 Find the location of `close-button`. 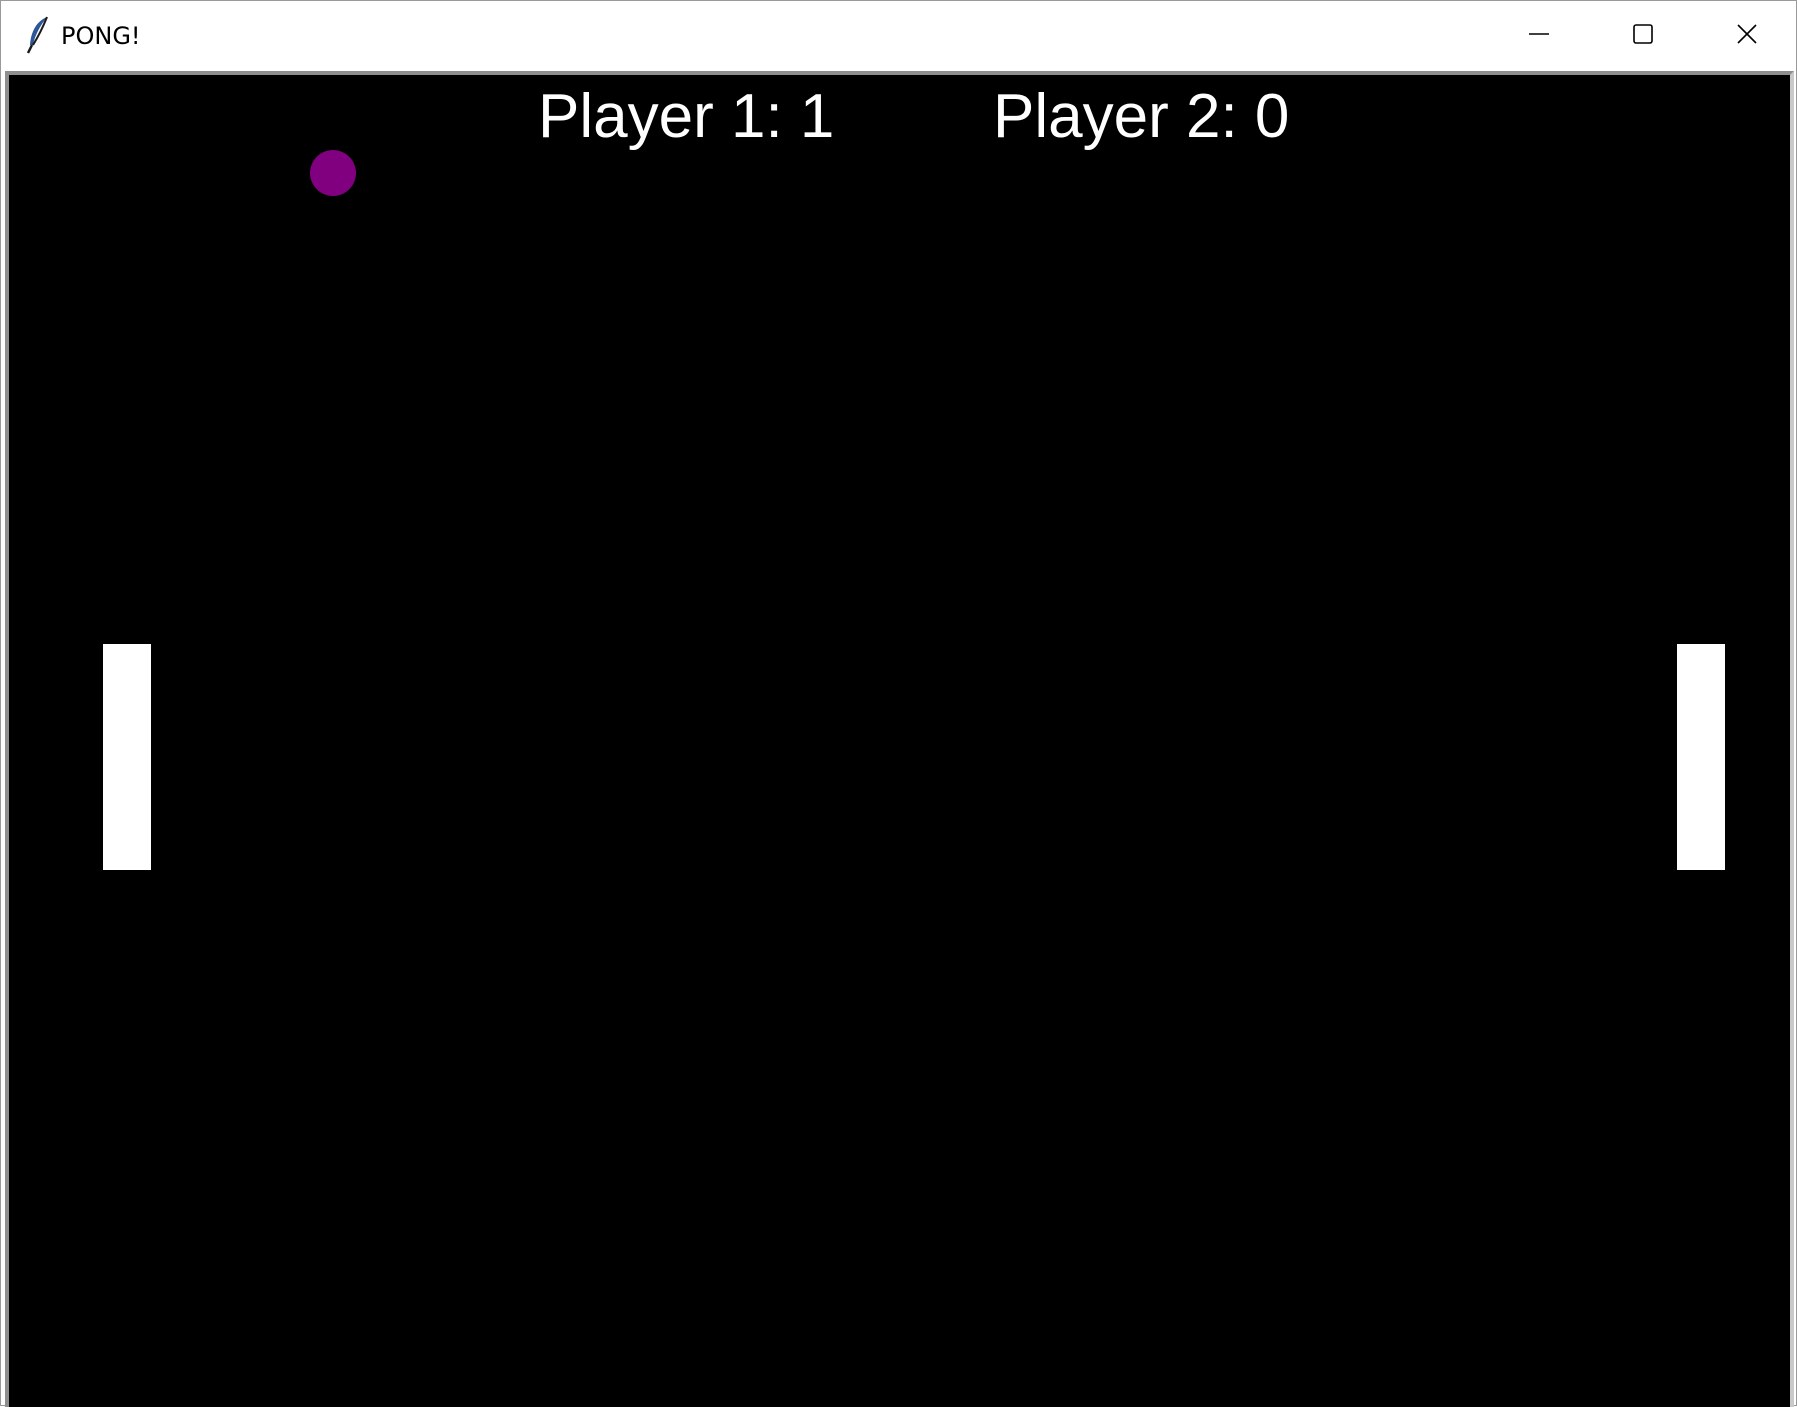

close-button is located at coordinates (1747, 34).